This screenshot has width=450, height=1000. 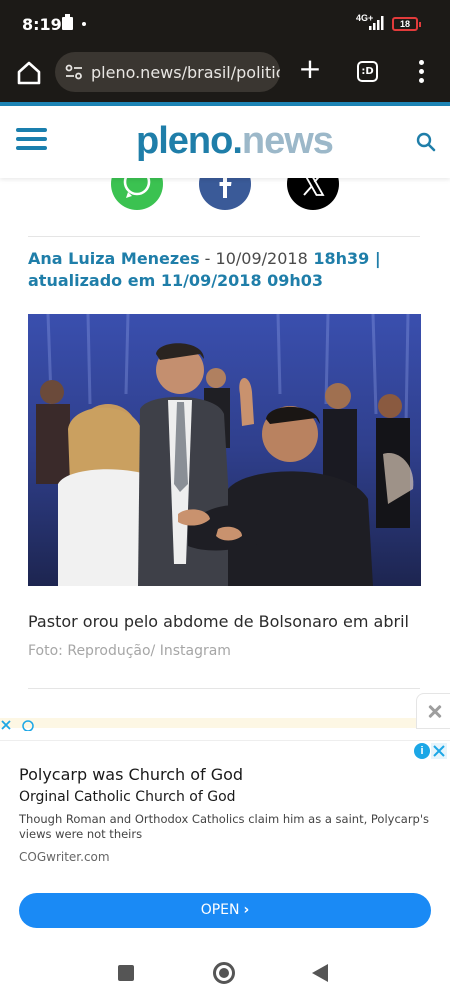 I want to click on search-icon, so click(x=426, y=142).